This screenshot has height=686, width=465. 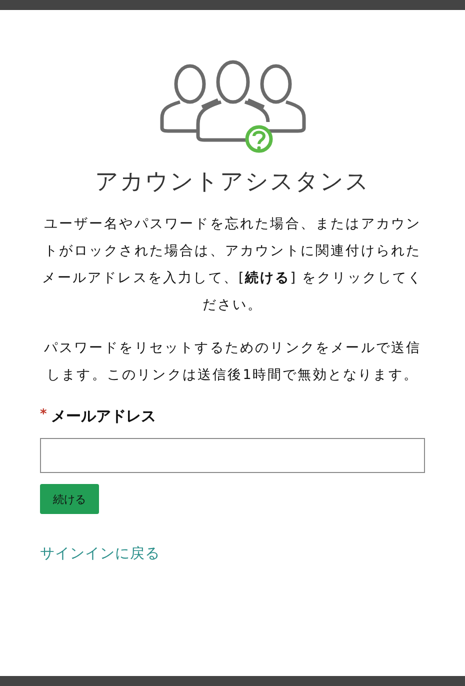 I want to click on email-input, so click(x=232, y=455).